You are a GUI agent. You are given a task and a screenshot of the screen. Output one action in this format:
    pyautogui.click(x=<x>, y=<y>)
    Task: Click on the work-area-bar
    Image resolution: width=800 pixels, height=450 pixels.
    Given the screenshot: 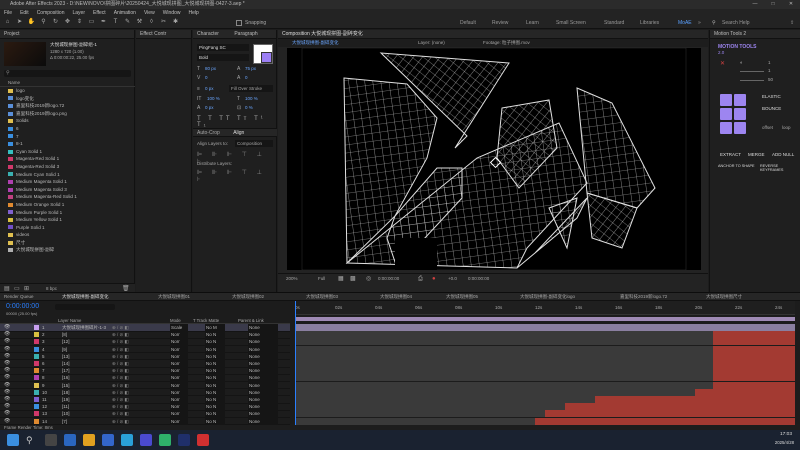 What is the action you would take?
    pyautogui.click(x=545, y=319)
    